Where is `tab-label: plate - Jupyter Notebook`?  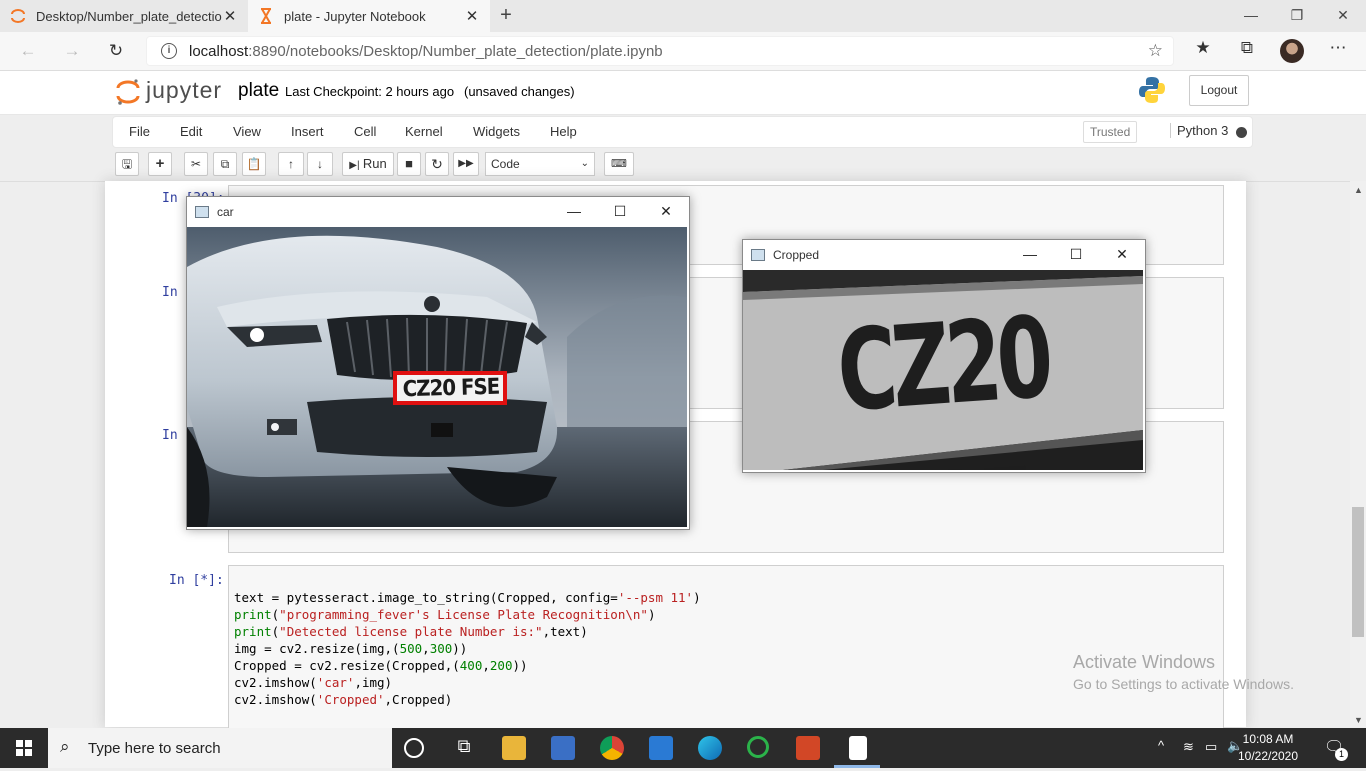
tab-label: plate - Jupyter Notebook is located at coordinates (355, 16).